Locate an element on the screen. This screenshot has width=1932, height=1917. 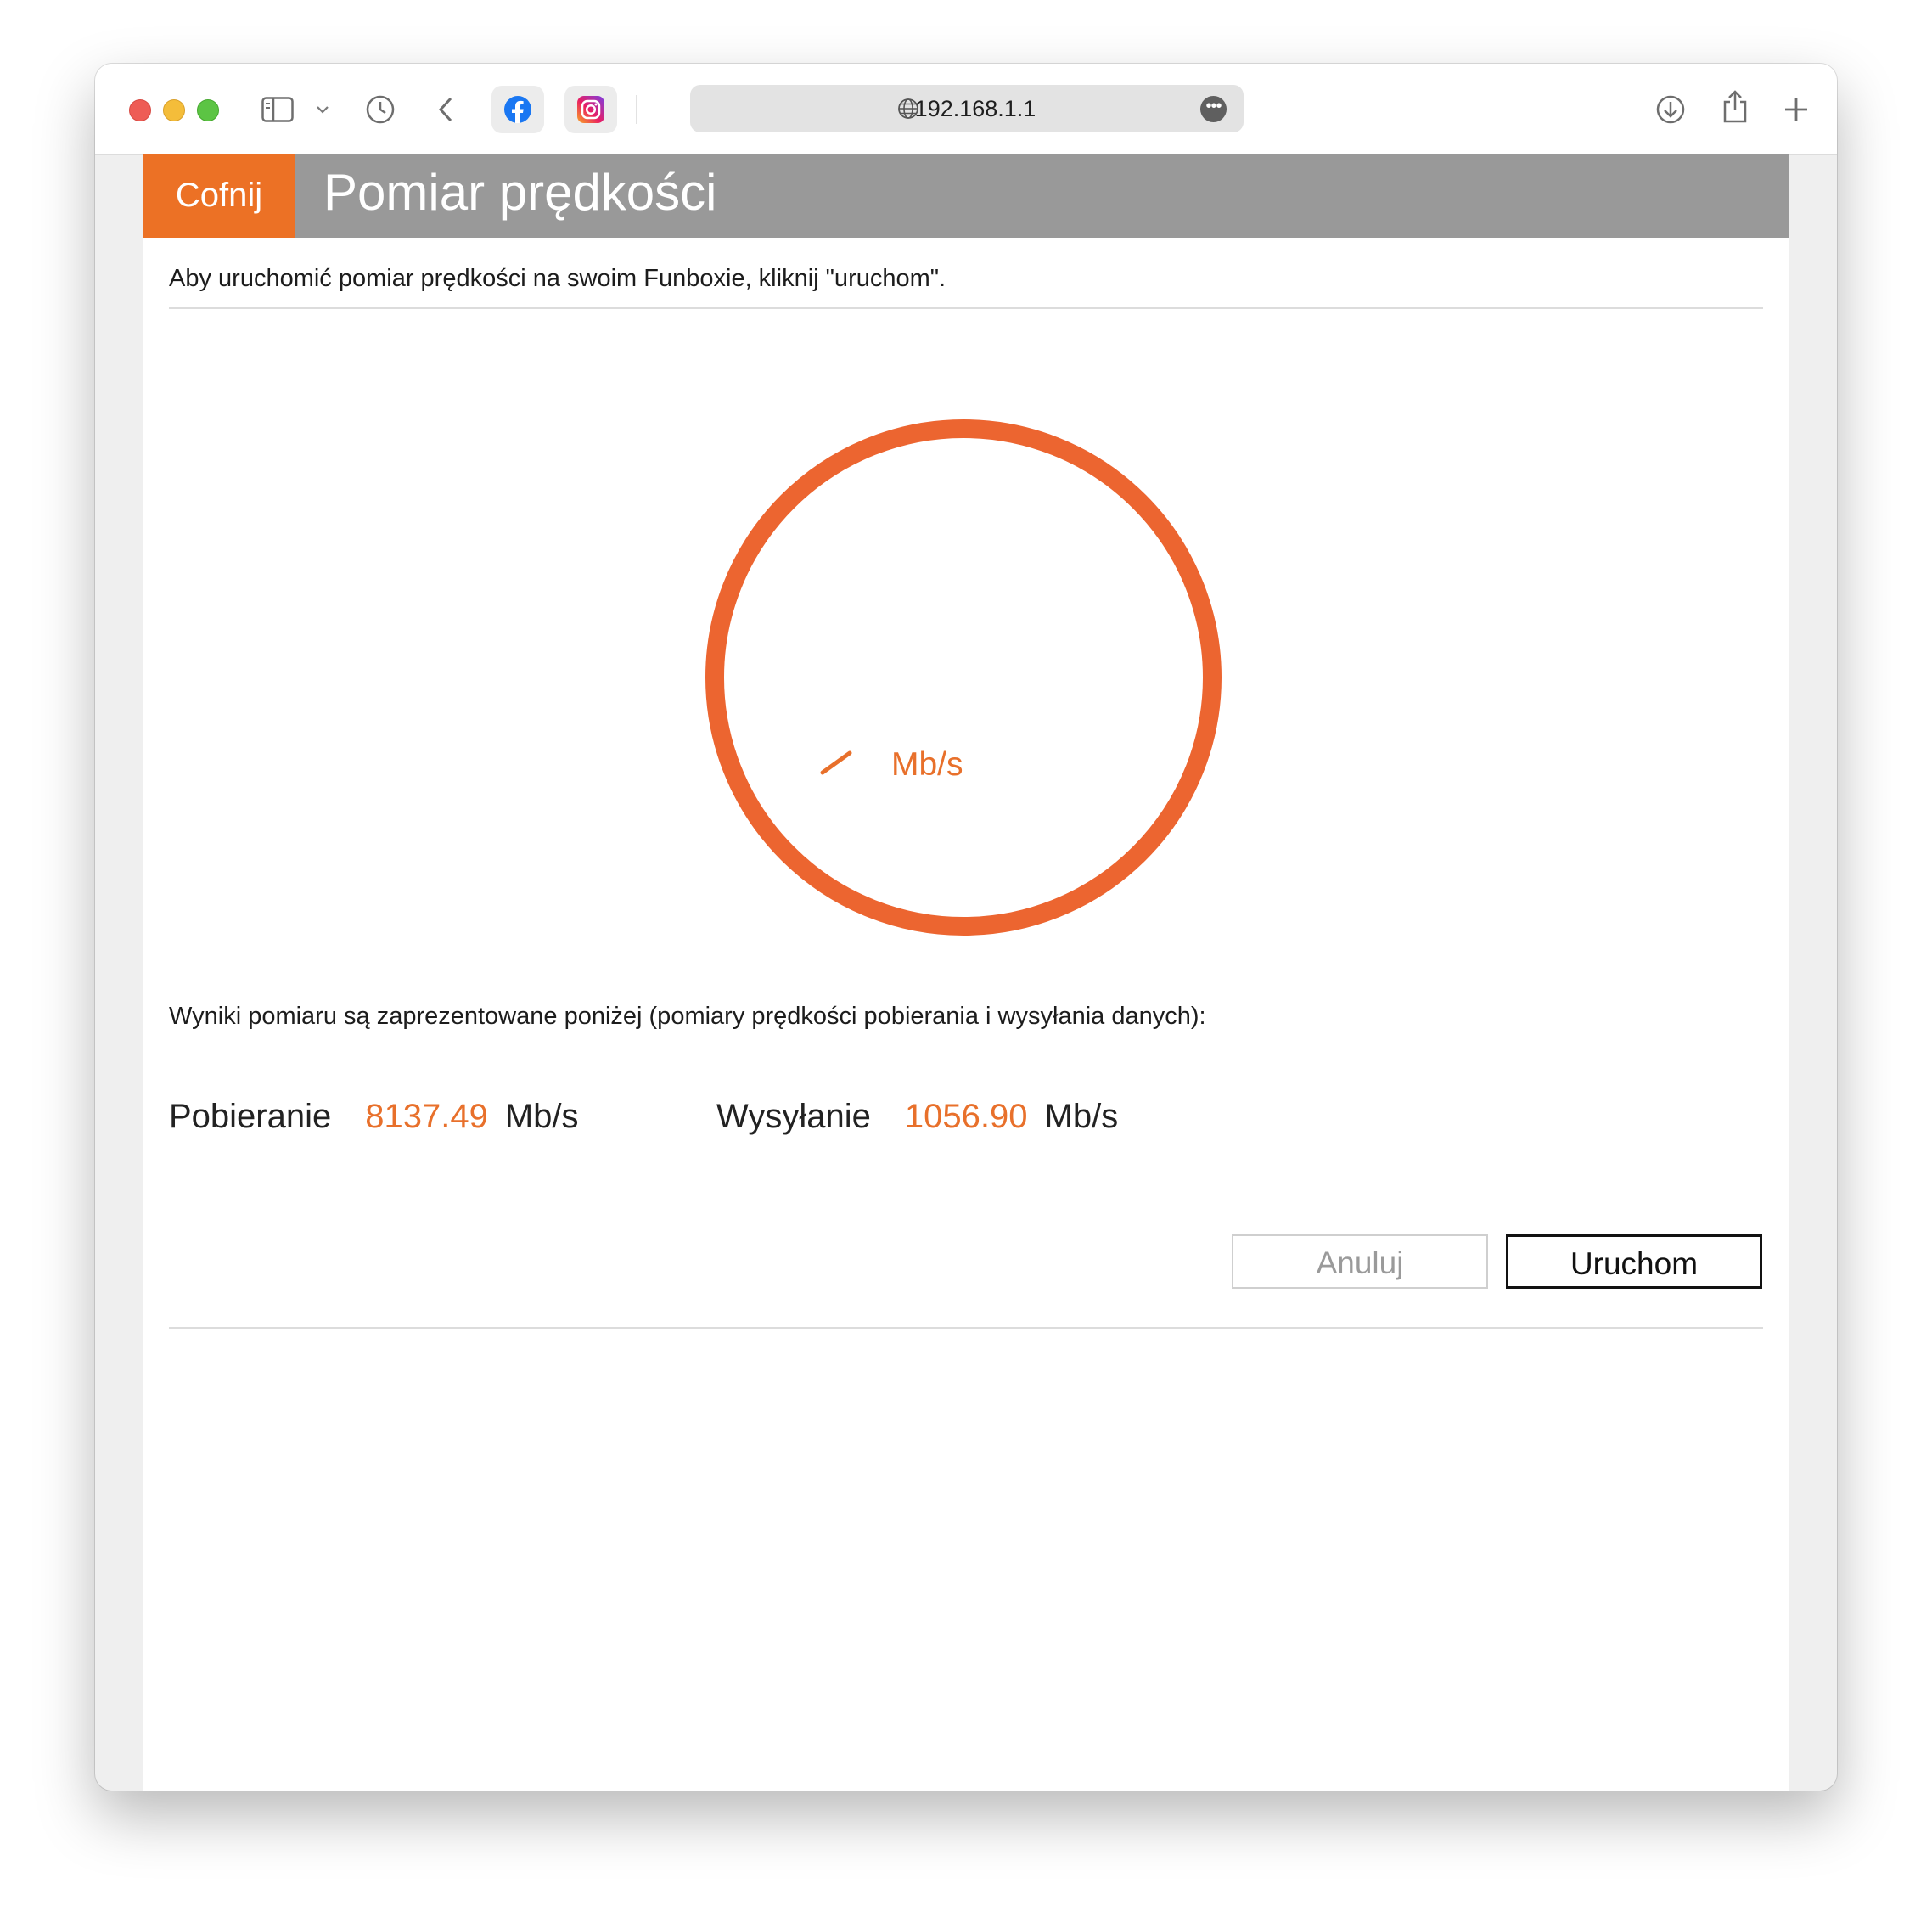
share-icon is located at coordinates (1735, 106).